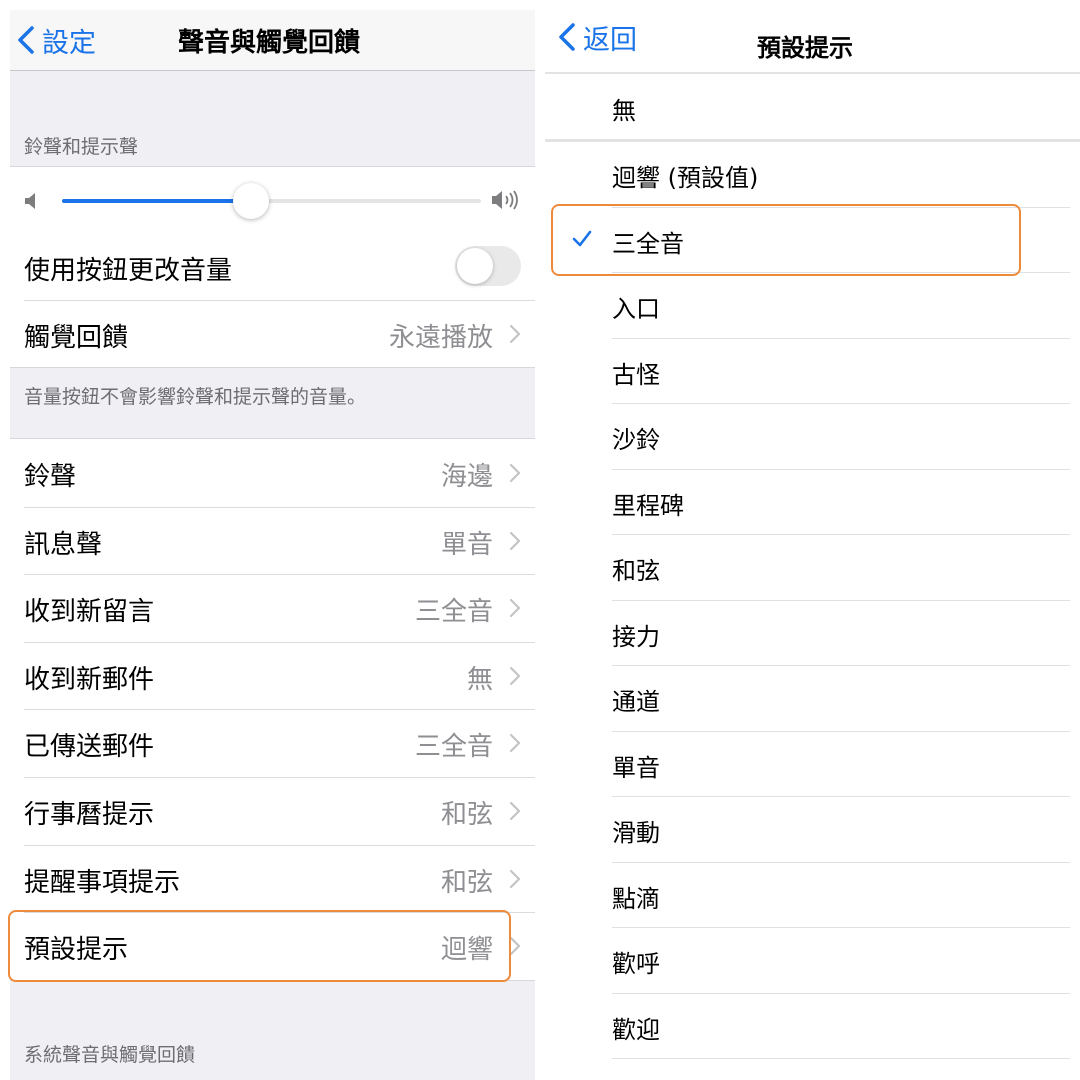  What do you see at coordinates (812, 502) in the screenshot?
I see `option-row: 里程碑` at bounding box center [812, 502].